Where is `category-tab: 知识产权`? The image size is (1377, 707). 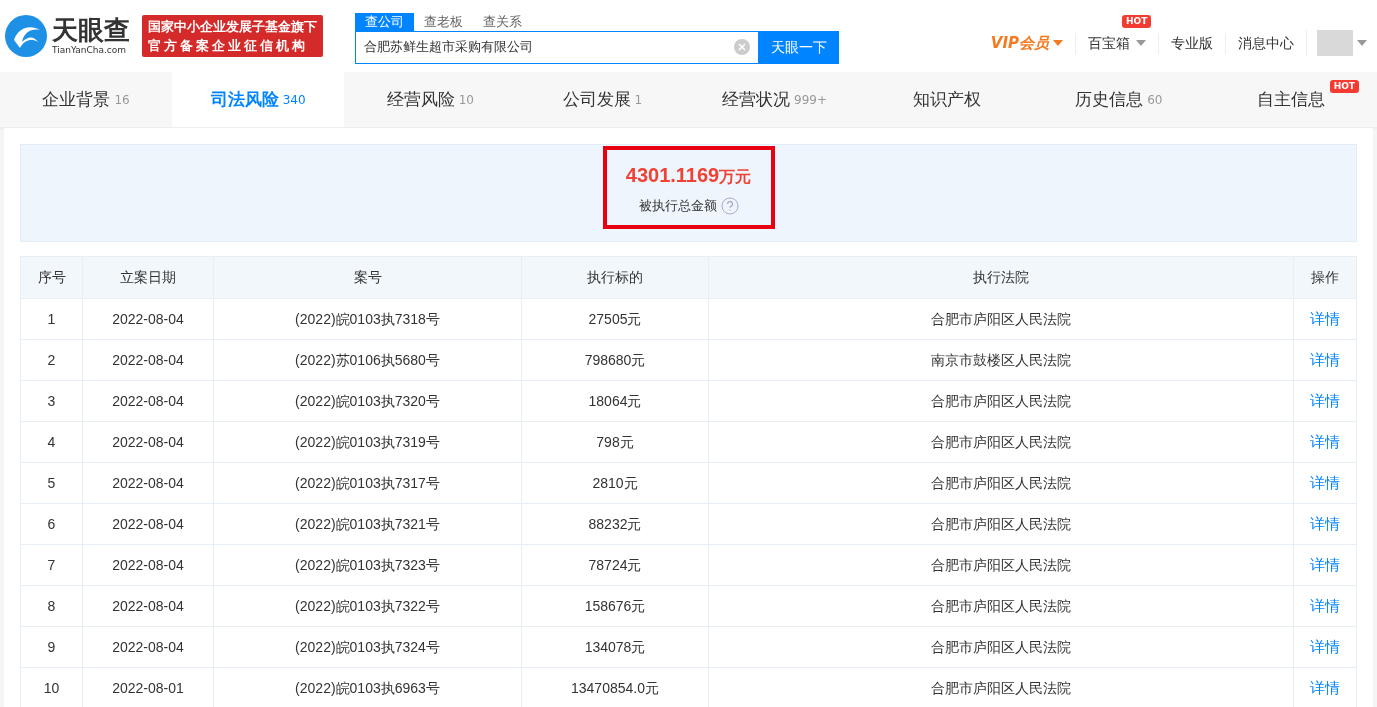 category-tab: 知识产权 is located at coordinates (946, 99).